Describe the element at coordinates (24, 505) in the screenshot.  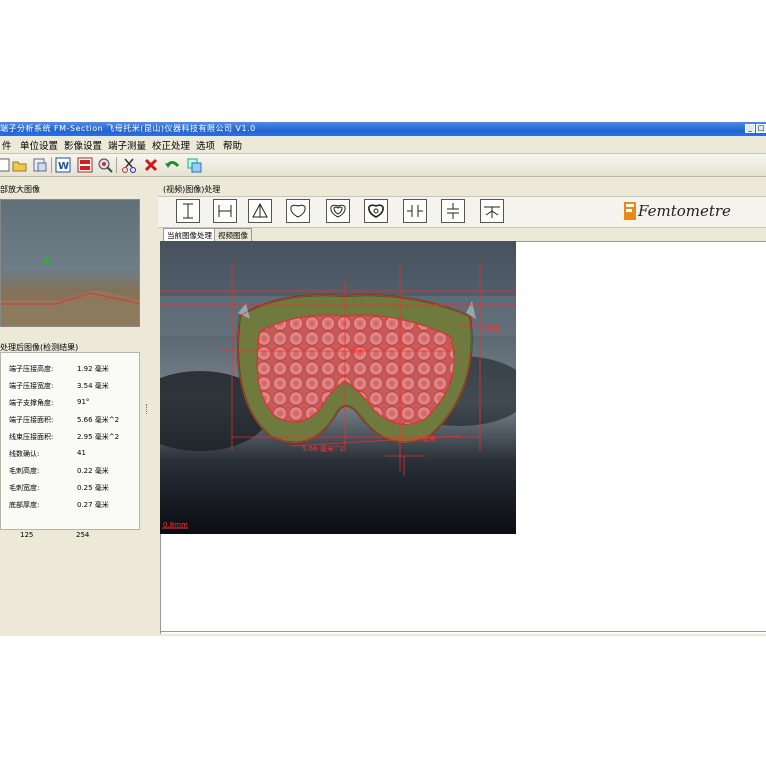
I see `result-label: 底部厚度:` at that location.